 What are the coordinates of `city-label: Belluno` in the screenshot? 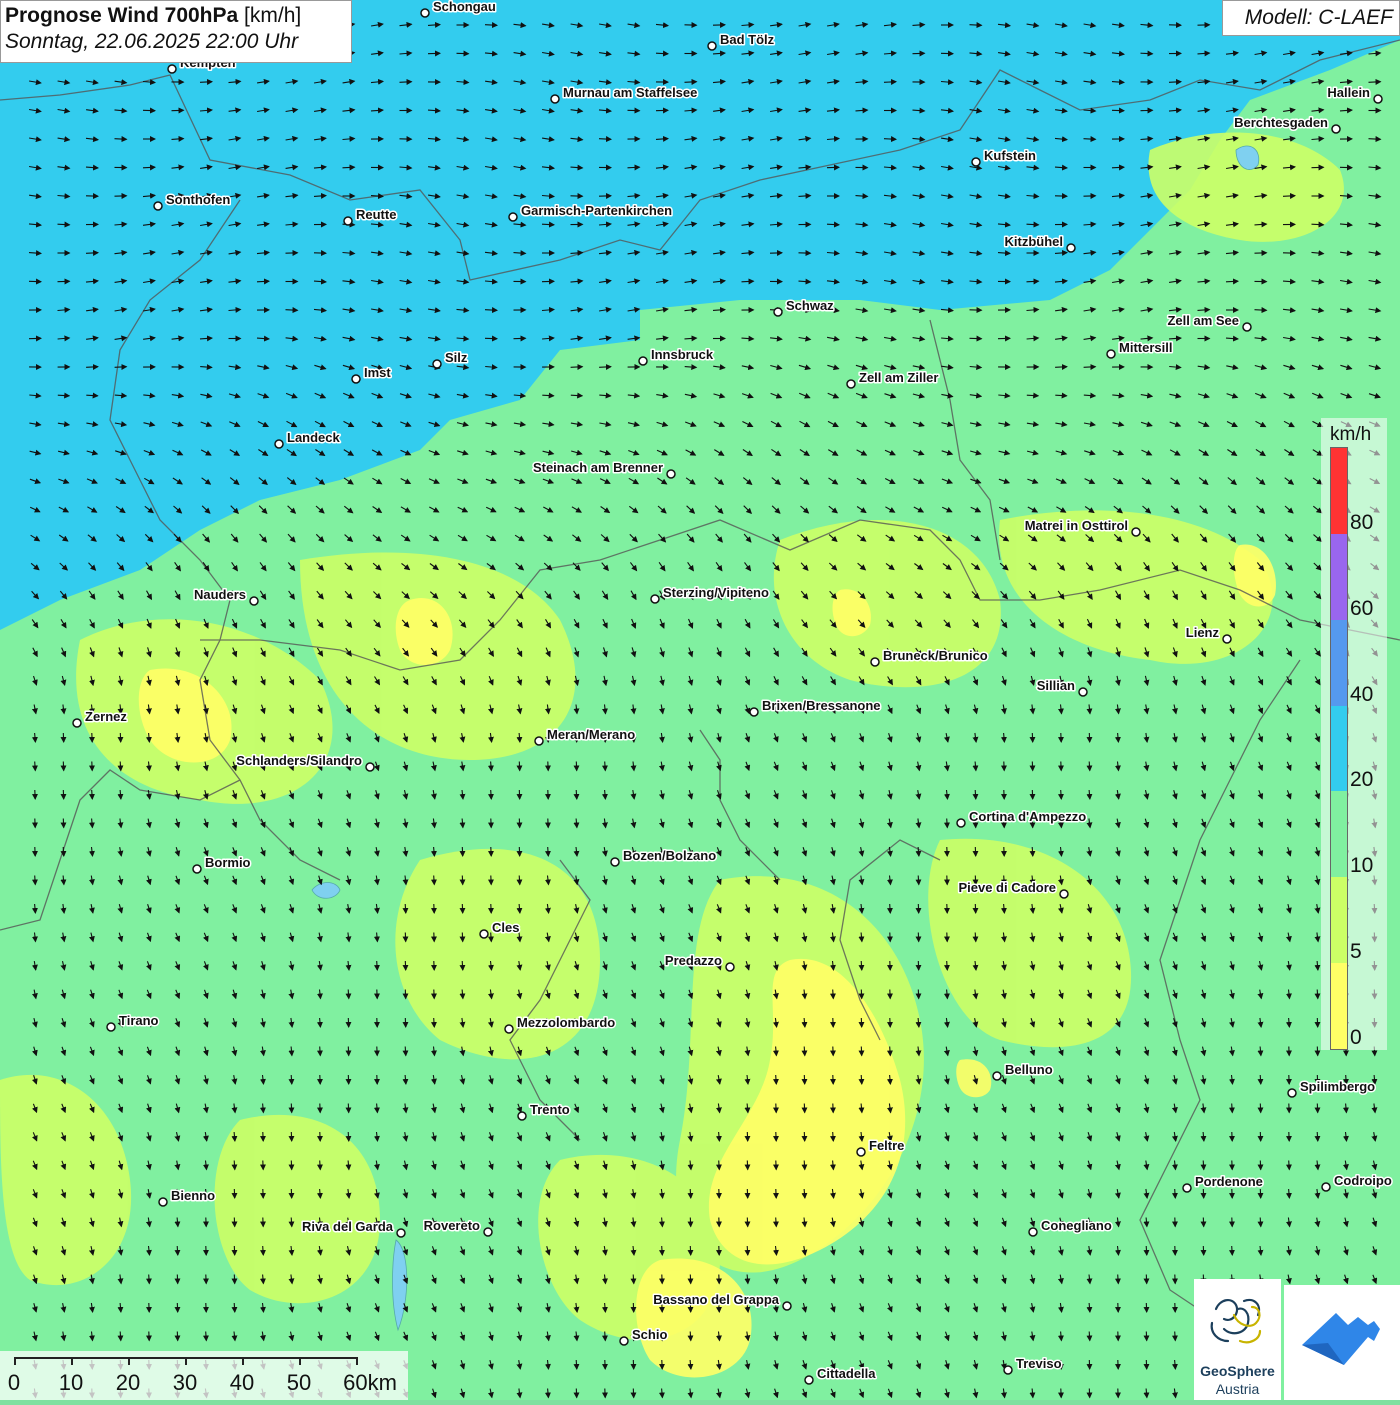 It's located at (1029, 1069).